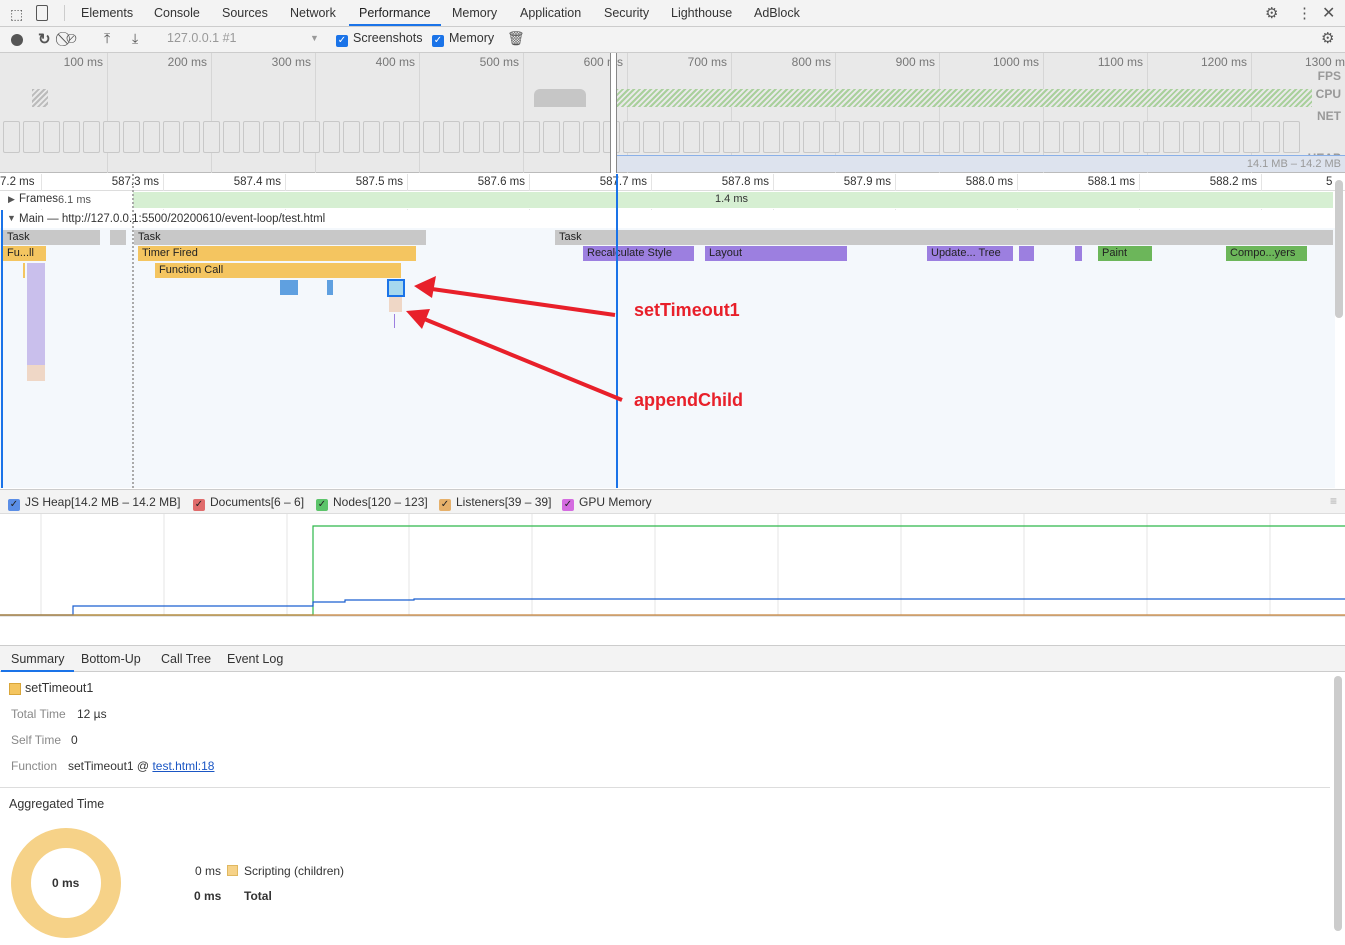 This screenshot has height=945, width=1345. I want to click on total-label: Total, so click(258, 896).